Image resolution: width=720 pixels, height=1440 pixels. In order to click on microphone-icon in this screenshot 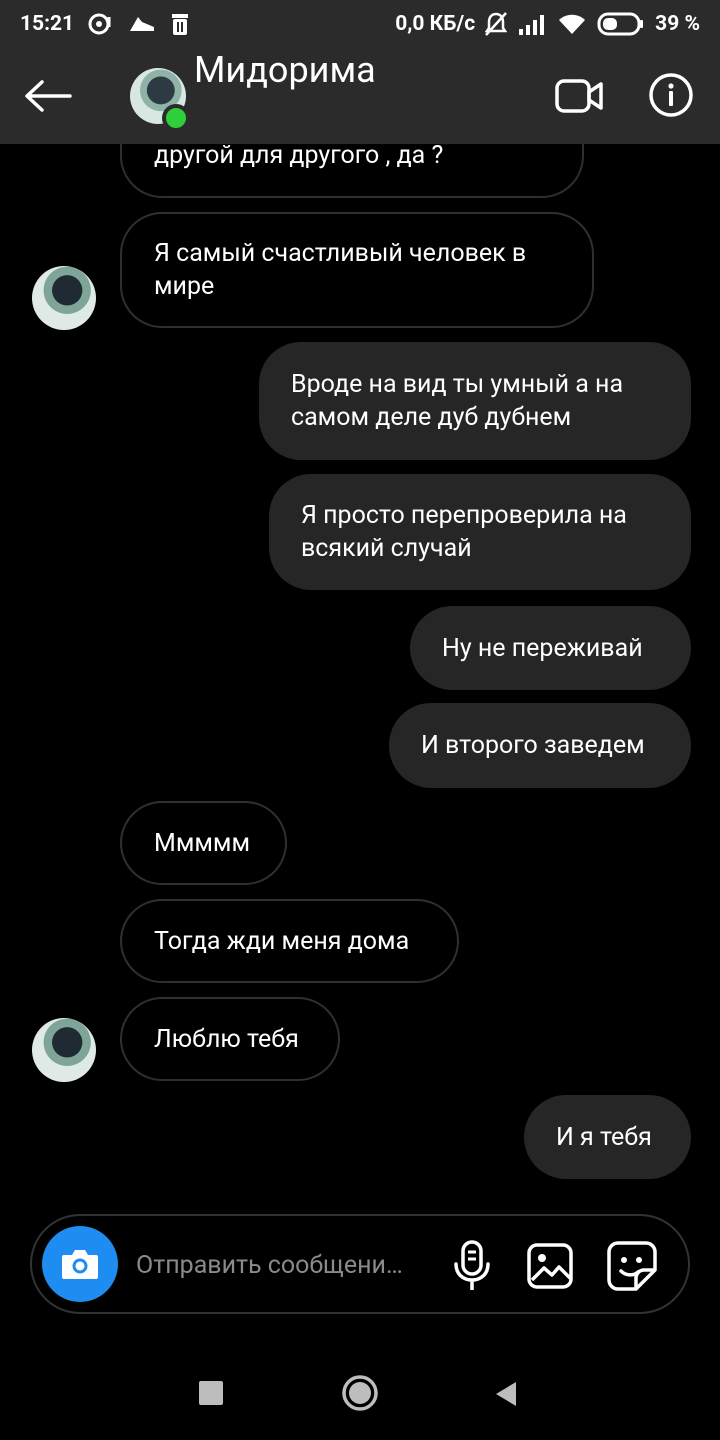, I will do `click(472, 1265)`.